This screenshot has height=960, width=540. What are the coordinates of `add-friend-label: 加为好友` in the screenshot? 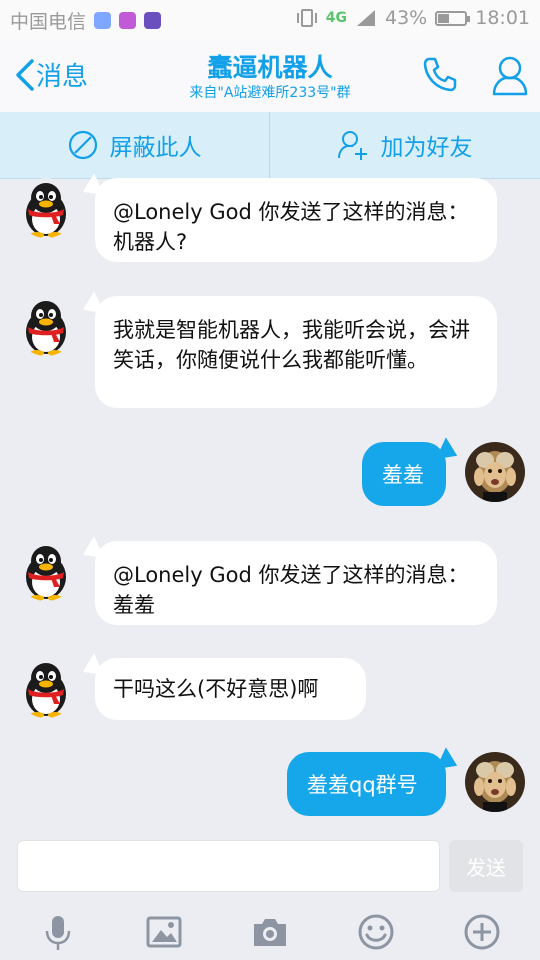 It's located at (426, 148).